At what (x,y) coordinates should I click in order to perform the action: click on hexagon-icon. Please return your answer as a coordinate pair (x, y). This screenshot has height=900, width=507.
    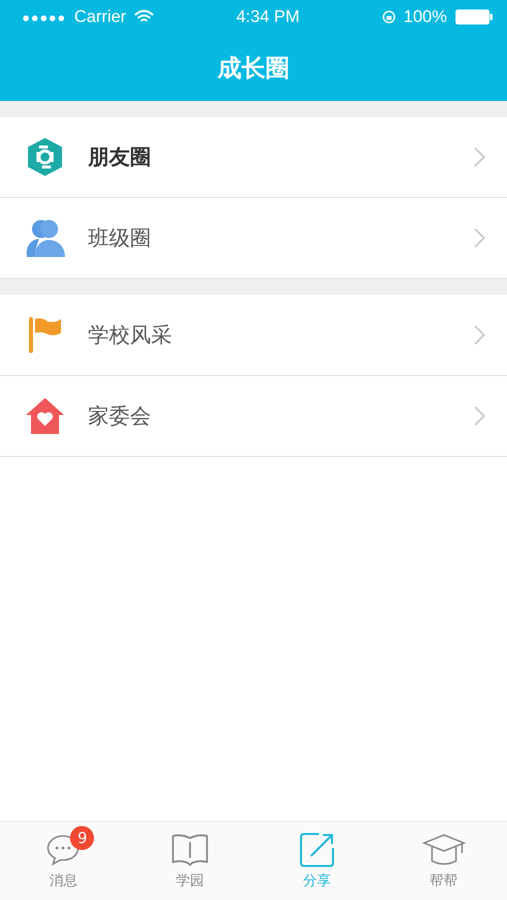
    Looking at the image, I should click on (45, 157).